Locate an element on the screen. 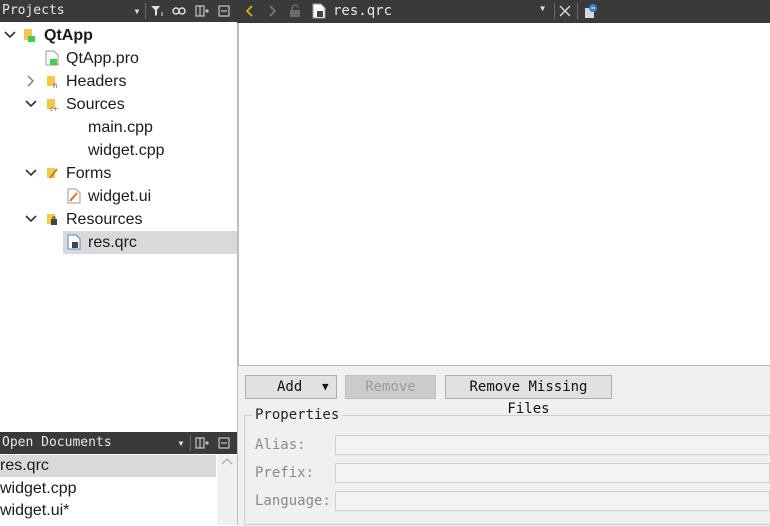 The height and width of the screenshot is (526, 770). tree-item-label: widget.ui is located at coordinates (120, 196).